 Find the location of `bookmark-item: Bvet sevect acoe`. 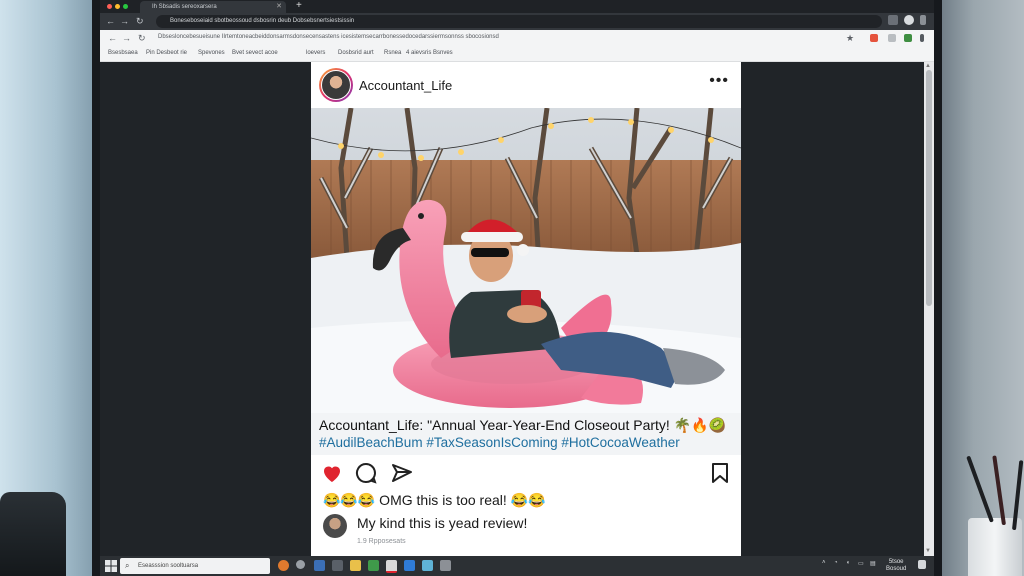

bookmark-item: Bvet sevect acoe is located at coordinates (255, 53).